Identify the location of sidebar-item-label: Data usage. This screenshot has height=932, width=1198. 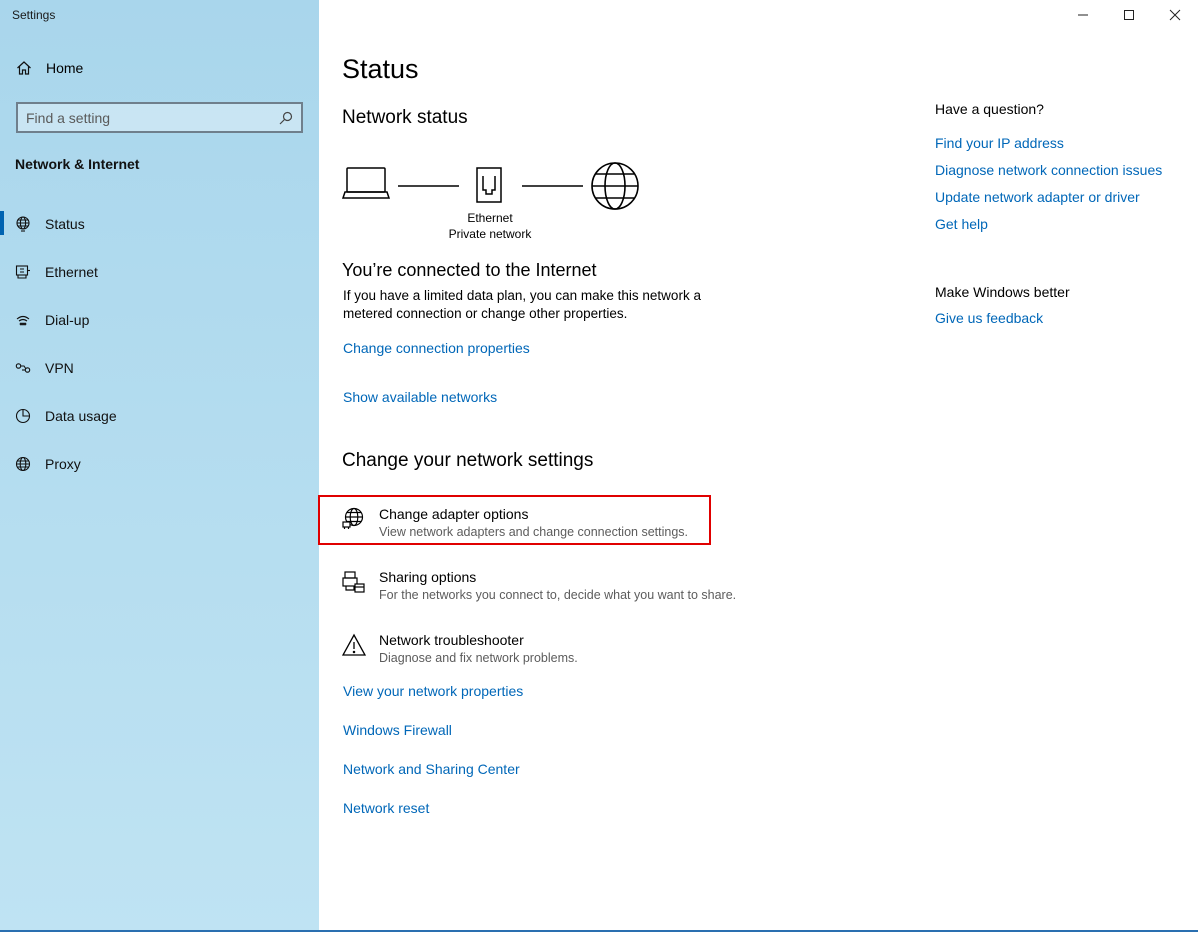
(81, 416).